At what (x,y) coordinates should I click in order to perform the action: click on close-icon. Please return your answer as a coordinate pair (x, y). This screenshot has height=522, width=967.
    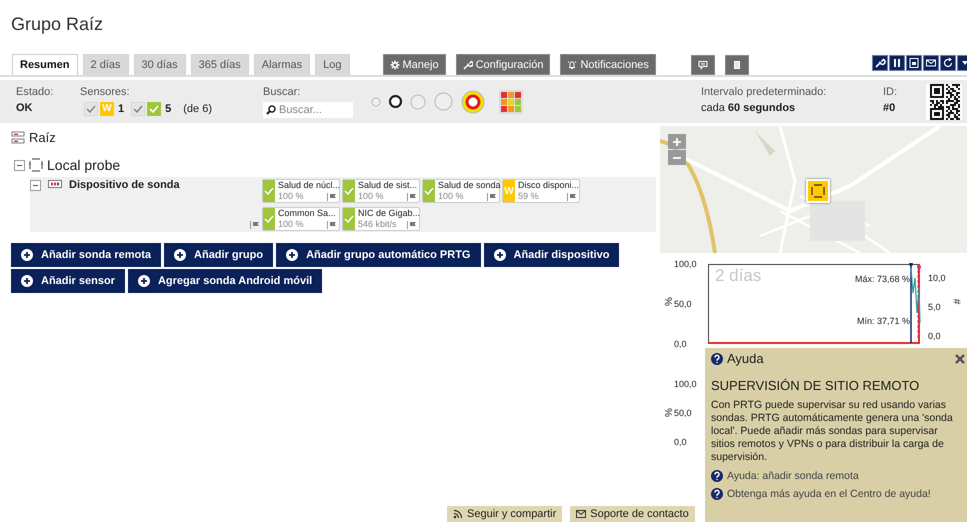
    Looking at the image, I should click on (960, 359).